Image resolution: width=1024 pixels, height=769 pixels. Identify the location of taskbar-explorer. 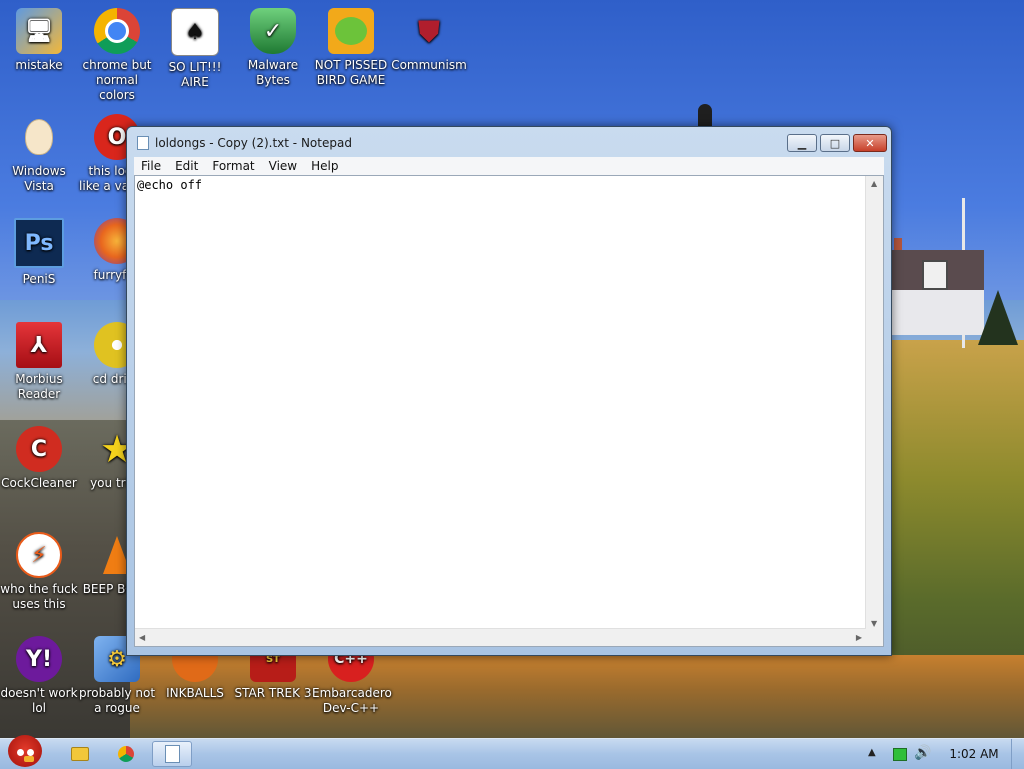
(80, 754).